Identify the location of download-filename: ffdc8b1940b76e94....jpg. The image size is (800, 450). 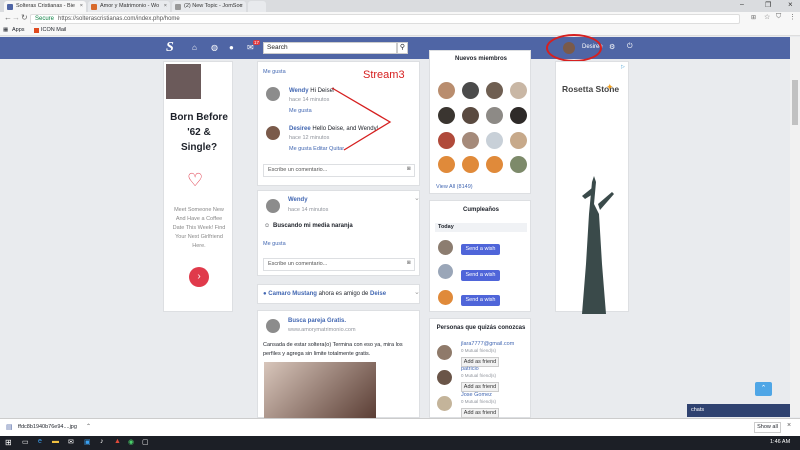
(47, 427).